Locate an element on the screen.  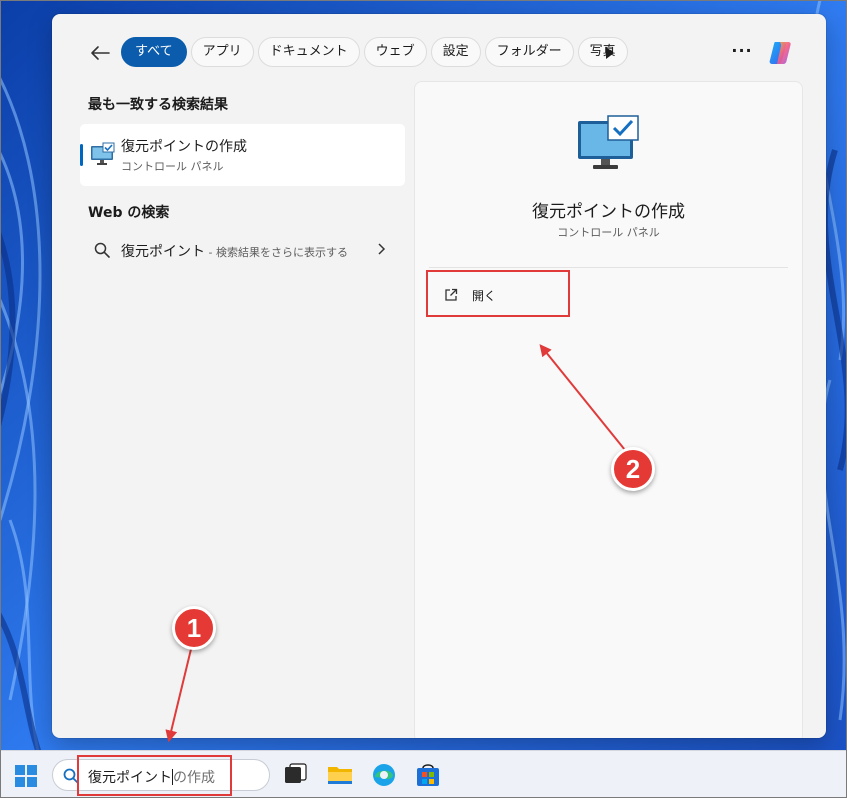
filter-documents: ドキュメント is located at coordinates (308, 52).